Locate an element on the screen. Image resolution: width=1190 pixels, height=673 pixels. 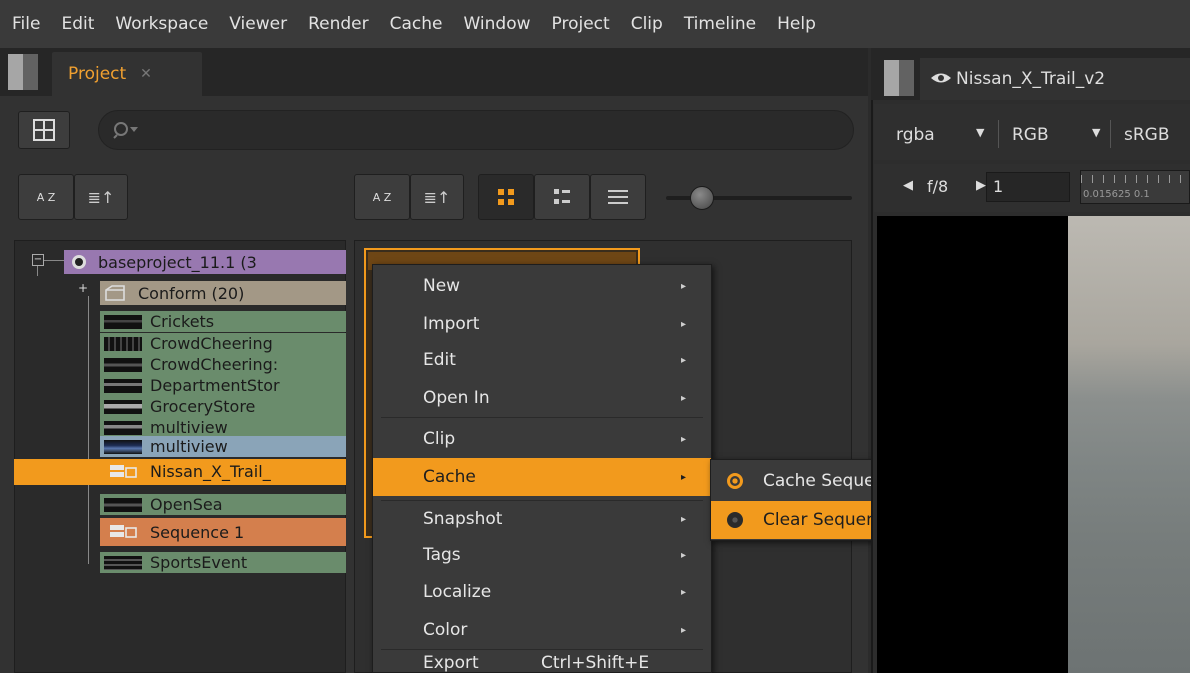
grid-layout-icon is located at coordinates (44, 130).